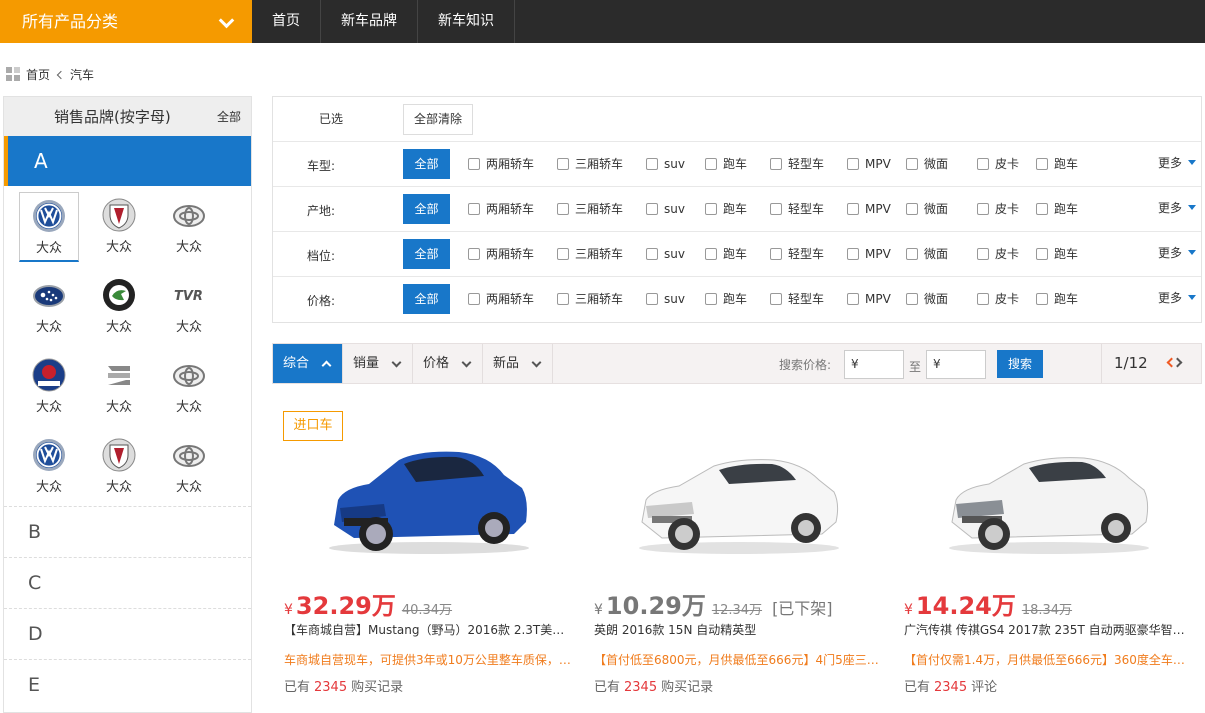 The width and height of the screenshot is (1205, 713). Describe the element at coordinates (1177, 362) in the screenshot. I see `next-page-icon` at that location.